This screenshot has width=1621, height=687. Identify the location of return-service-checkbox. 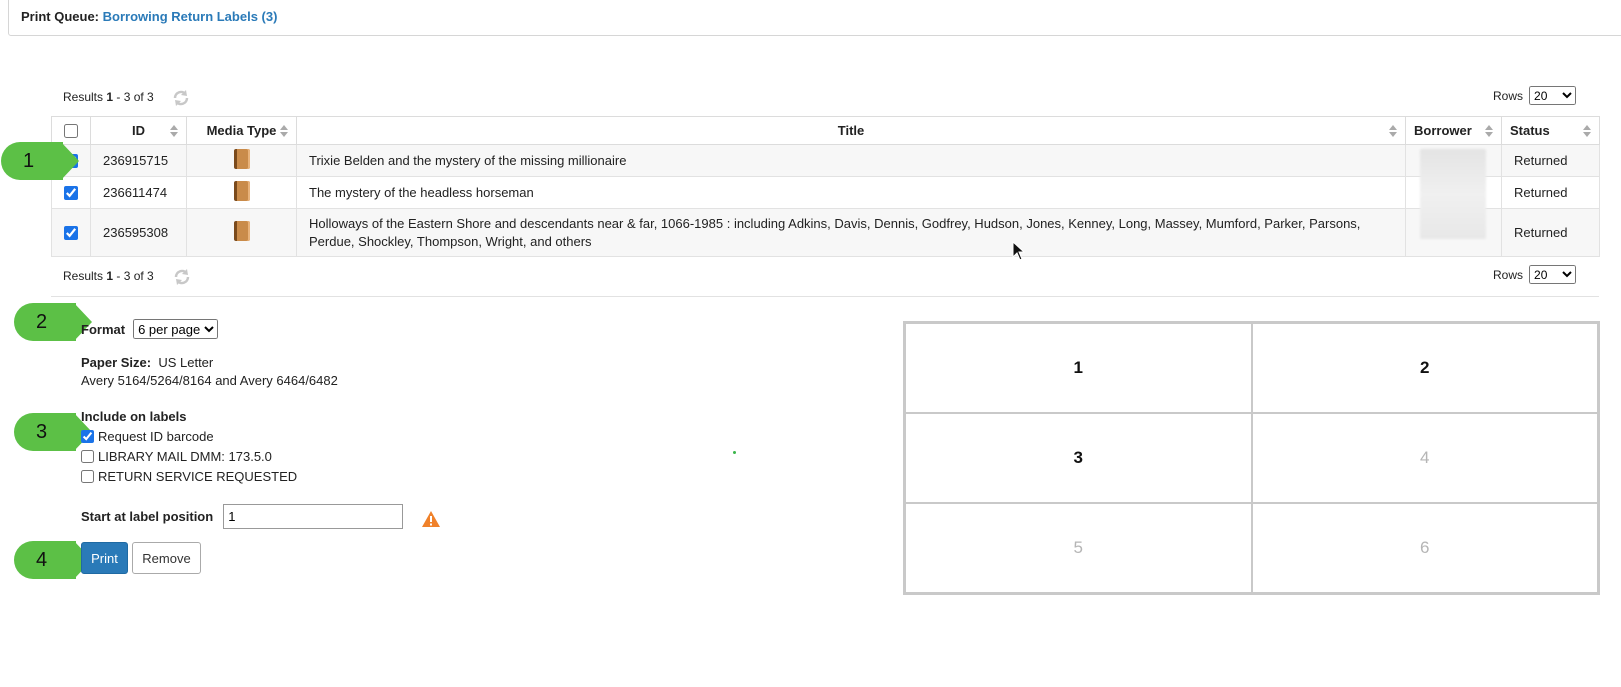
(87, 476).